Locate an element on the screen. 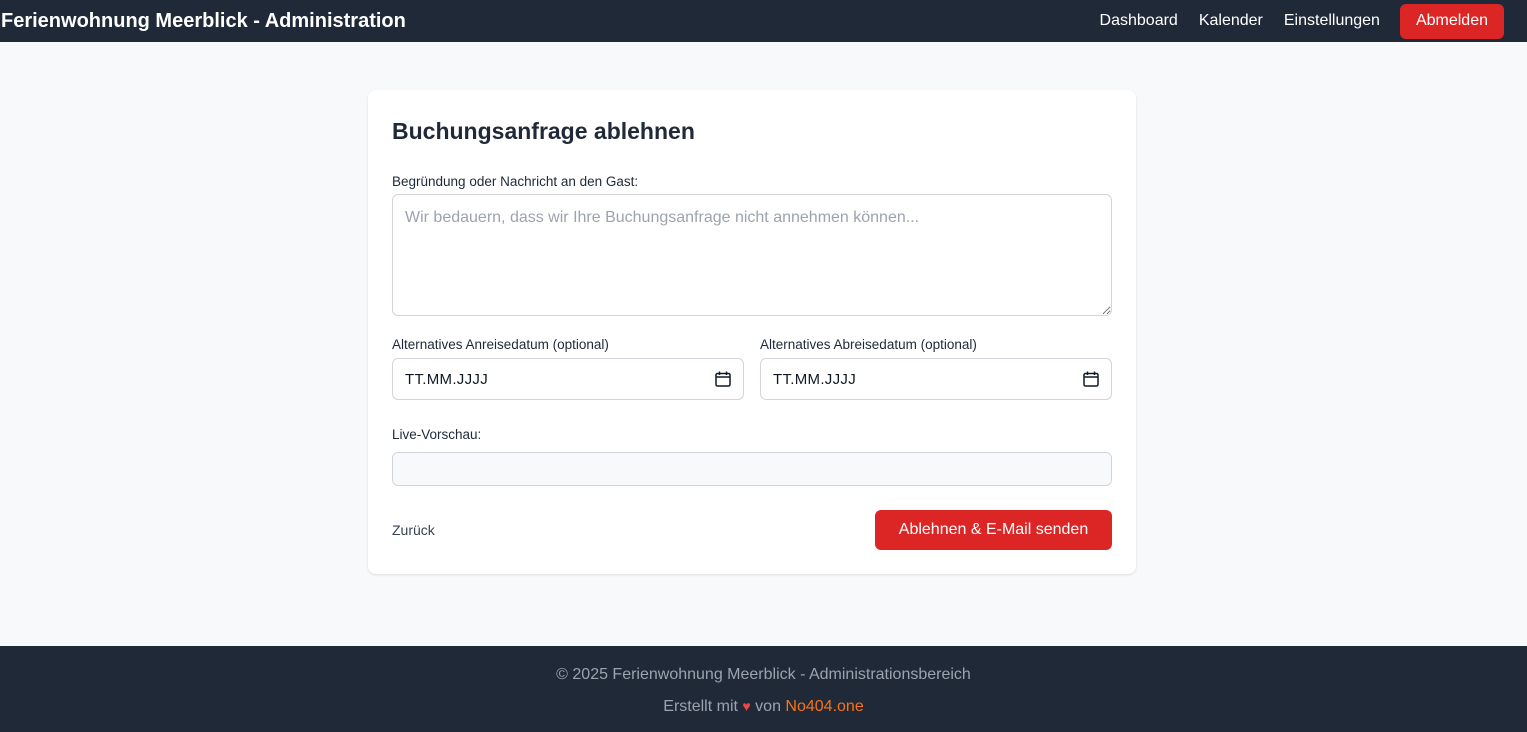  reason-label: Begründung oder Nachricht an den Gast: is located at coordinates (515, 181).